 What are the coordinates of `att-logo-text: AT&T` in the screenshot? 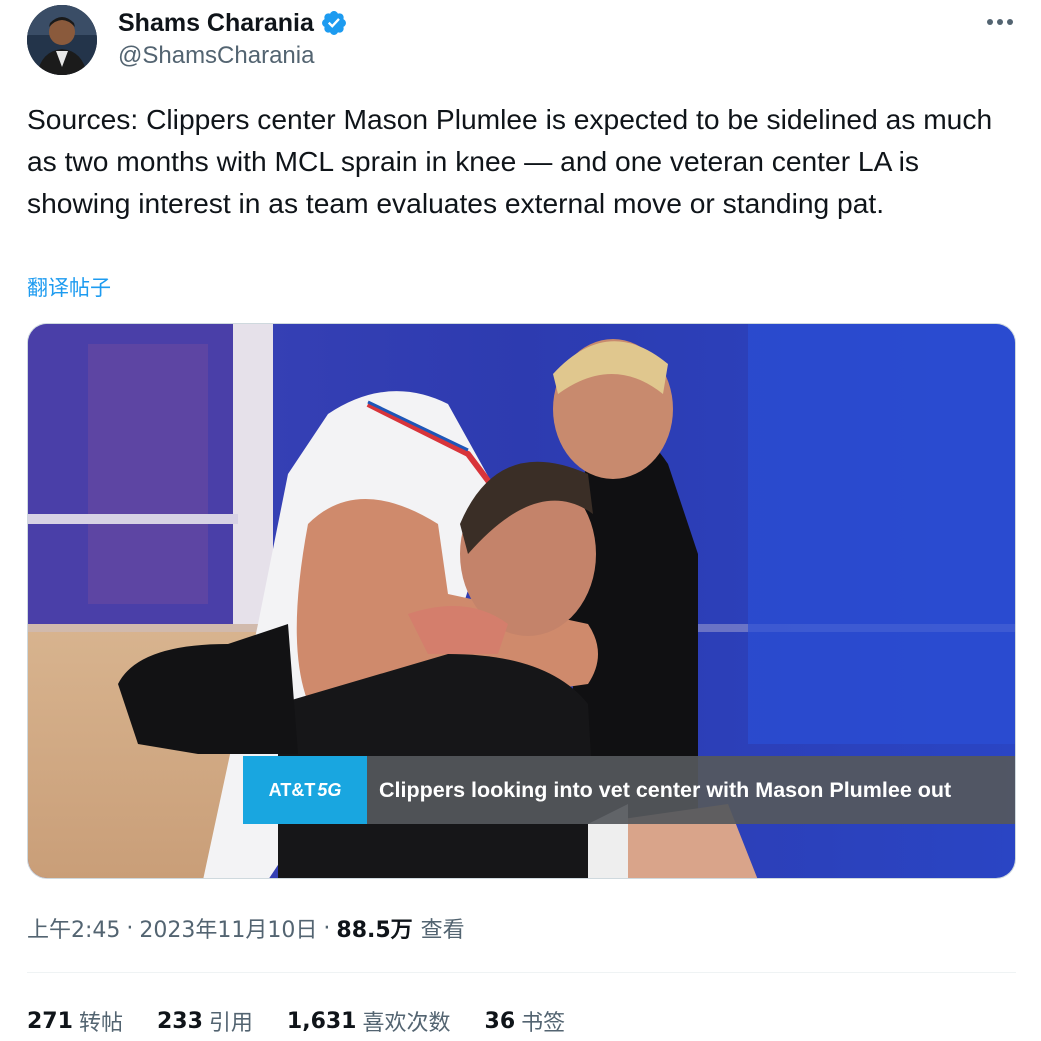 It's located at (292, 789).